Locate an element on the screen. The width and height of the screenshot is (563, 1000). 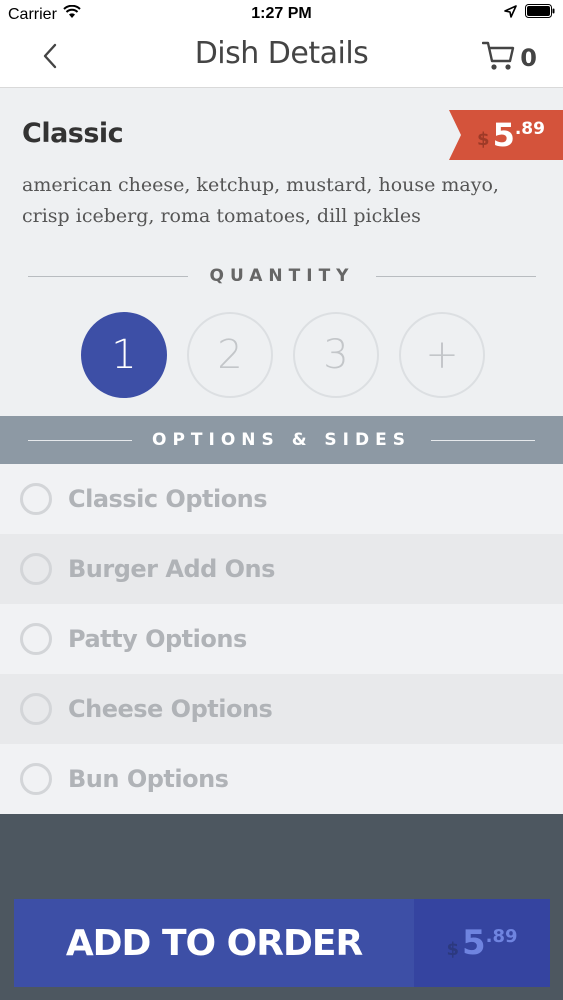
option-classic-options: Classic Options is located at coordinates (281, 499).